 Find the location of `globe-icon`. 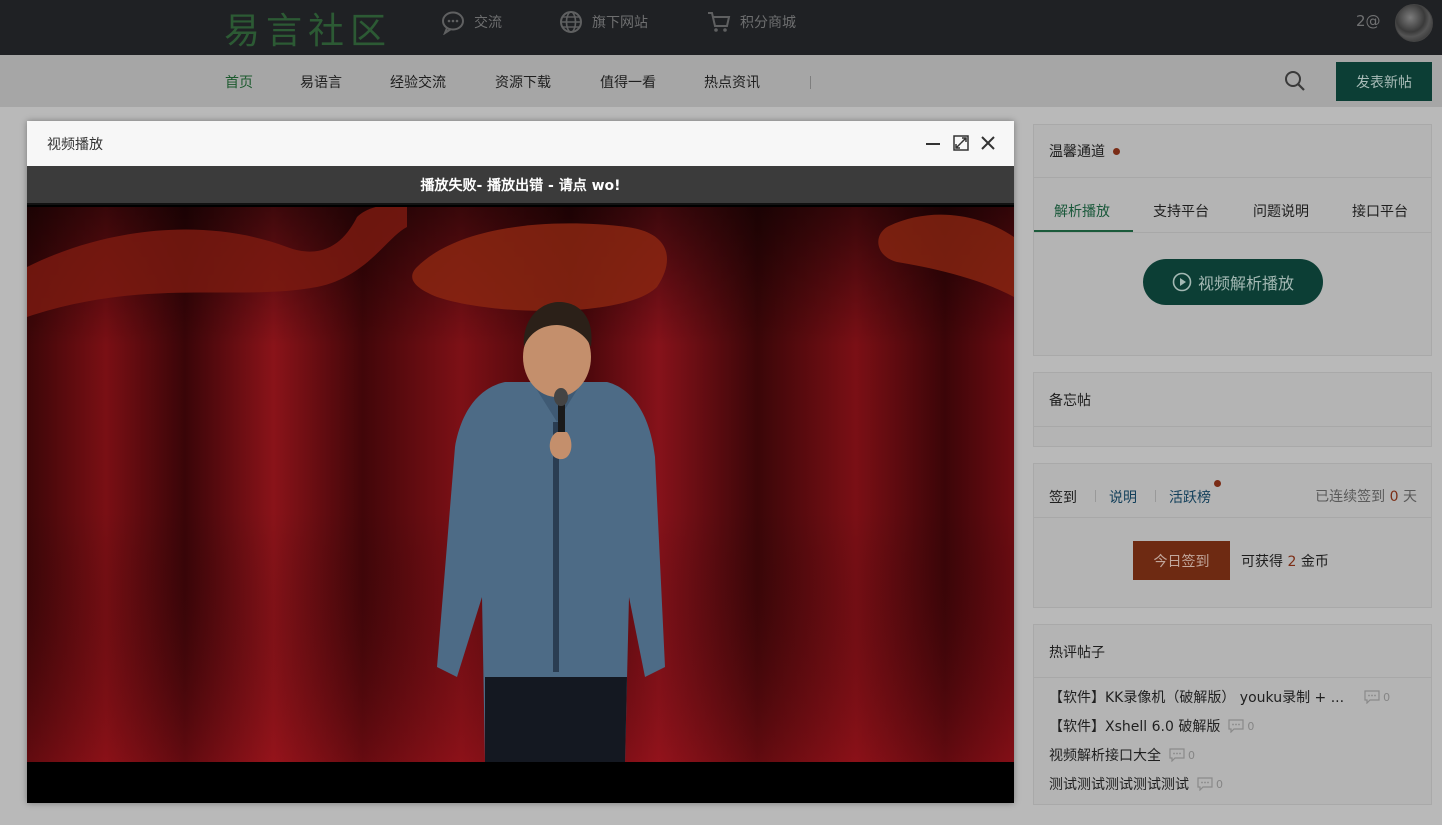

globe-icon is located at coordinates (571, 22).